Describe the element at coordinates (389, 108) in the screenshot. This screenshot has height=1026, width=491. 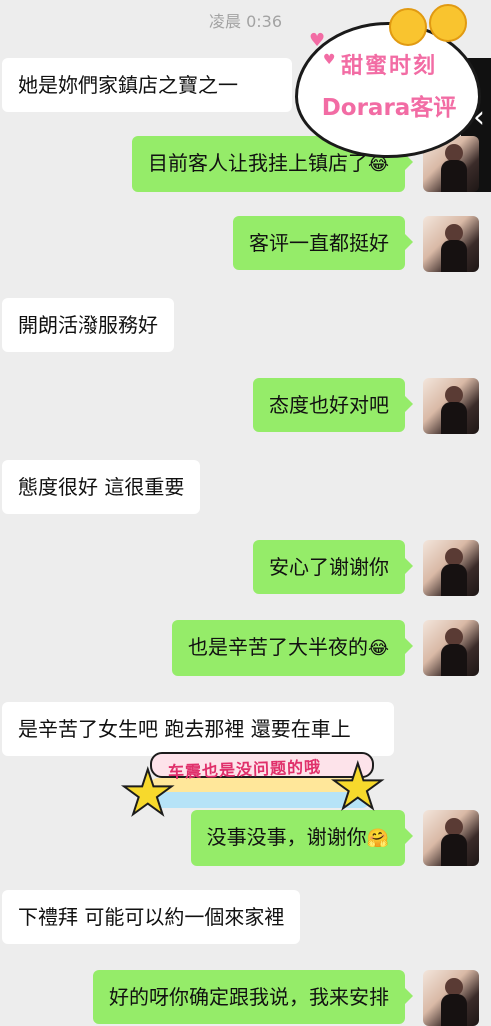
I see `sticker-line-2: Dorara客评` at that location.